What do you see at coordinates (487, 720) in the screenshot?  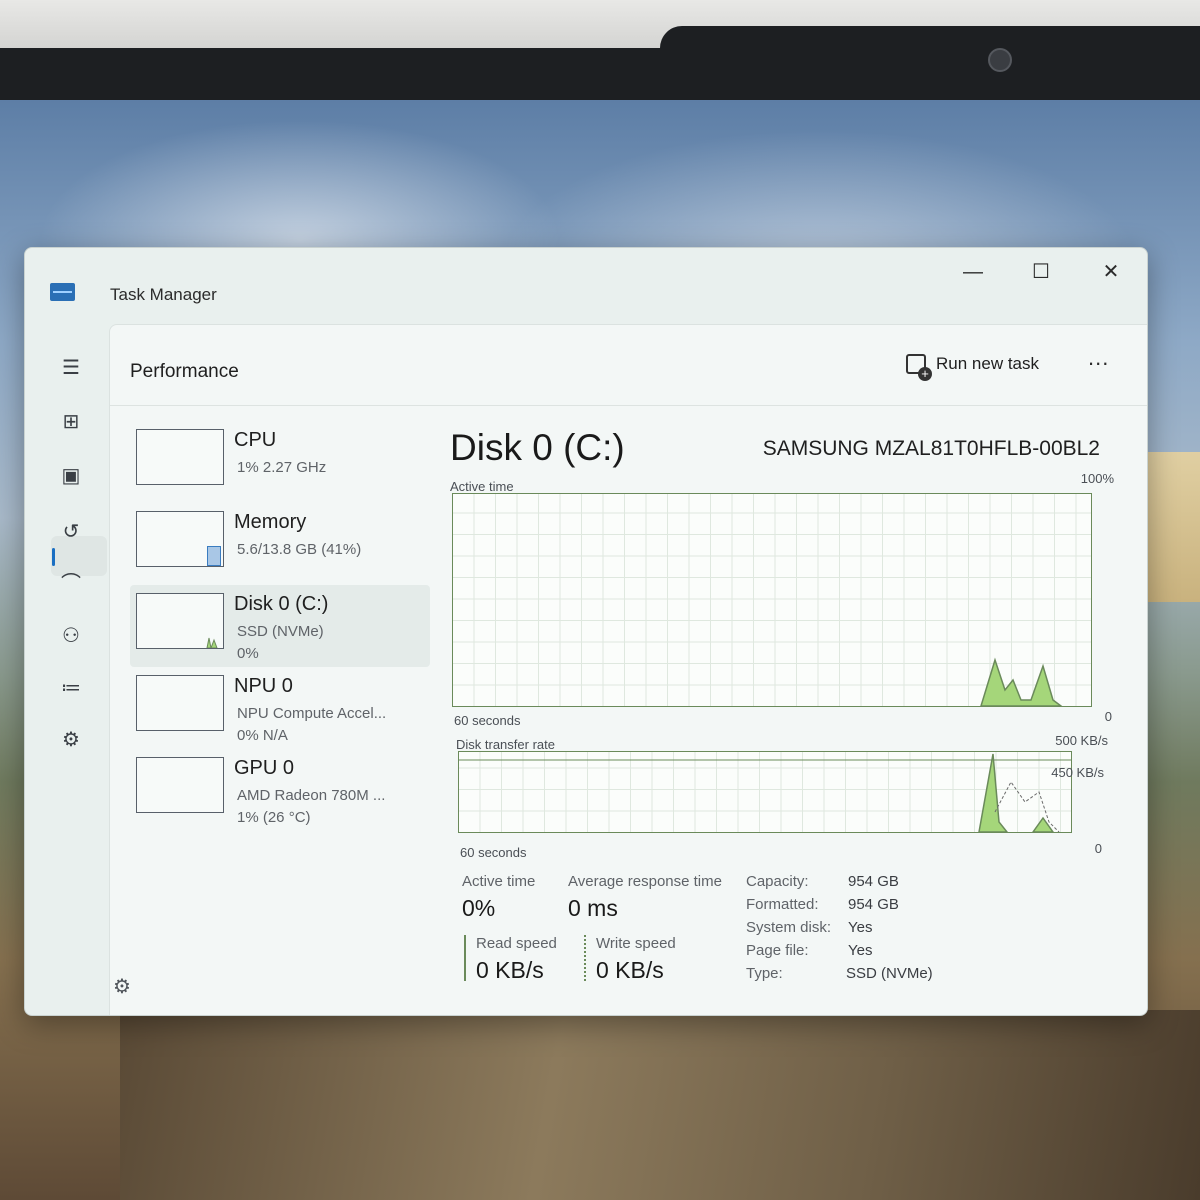 I see `active-time-graph-xspan: 60 seconds` at bounding box center [487, 720].